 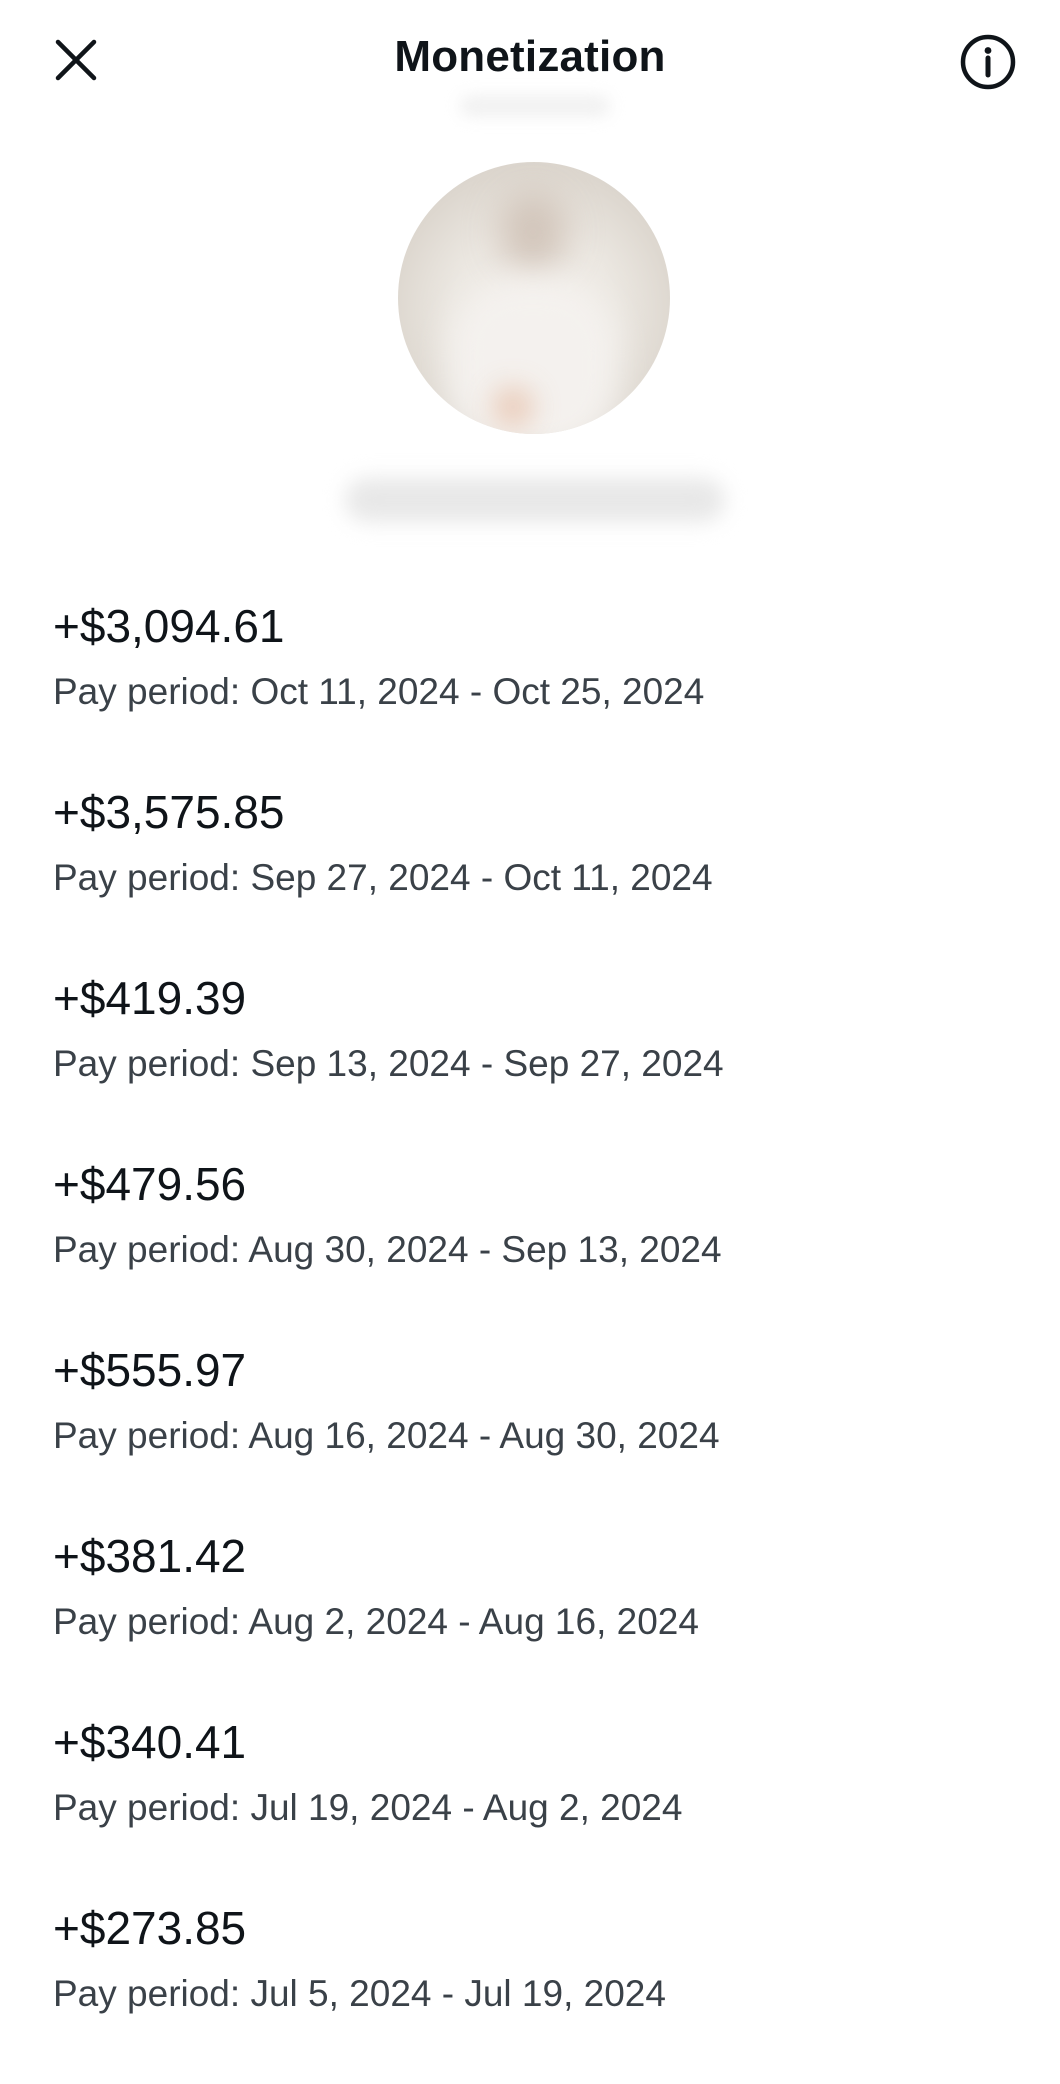 I want to click on payout-period: Pay period: Oct 11, 2024 - Oct 25, 2024, so click(x=379, y=691).